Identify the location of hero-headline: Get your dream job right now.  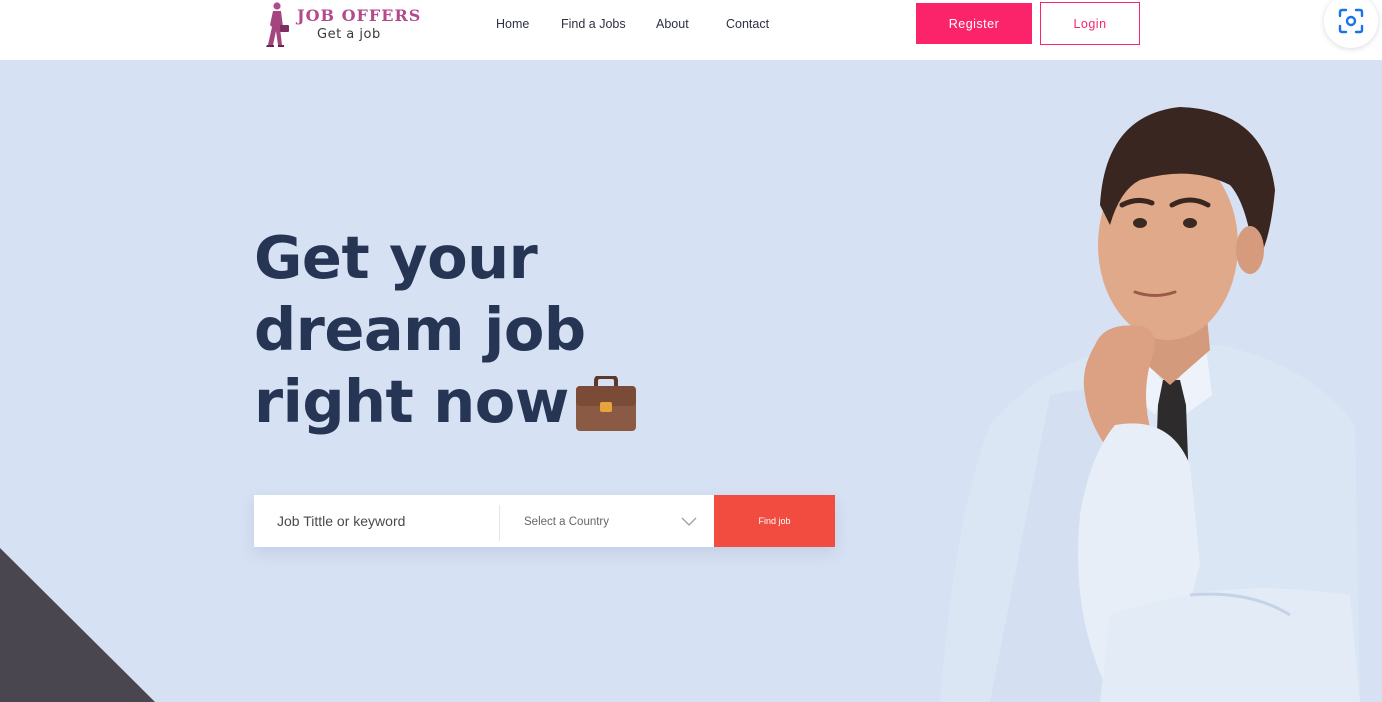
(420, 330).